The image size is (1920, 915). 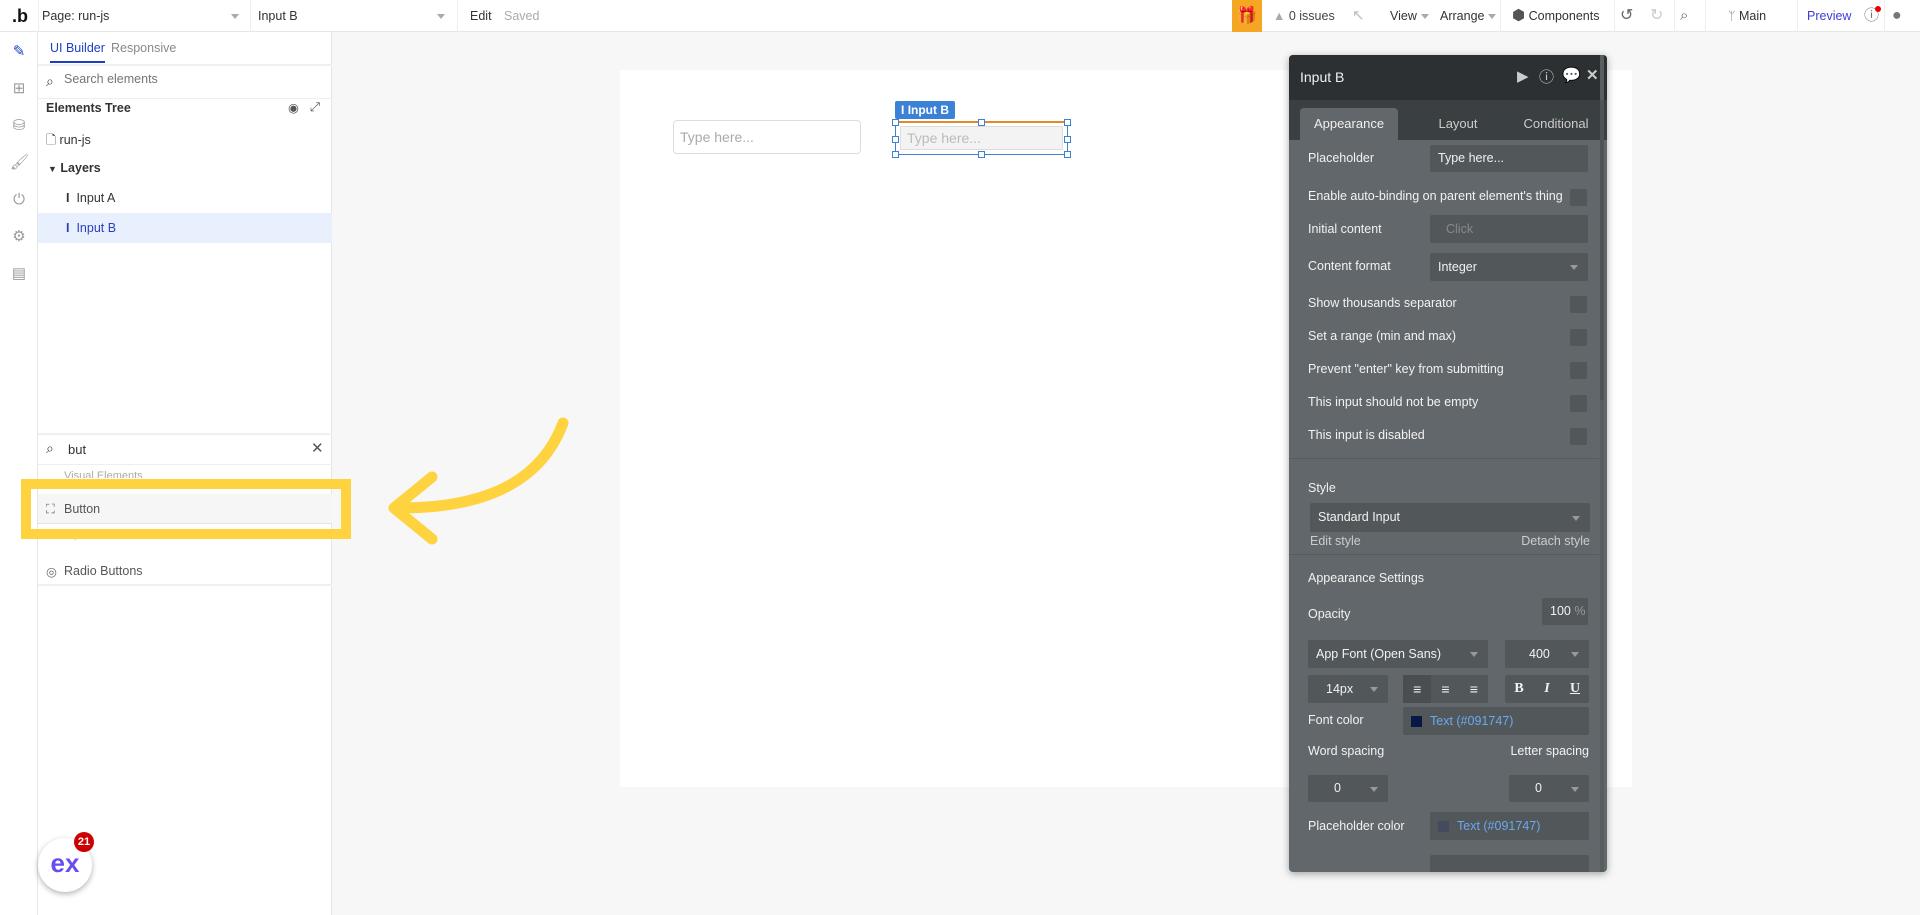 I want to click on brush-icon: 🖌, so click(x=19, y=163).